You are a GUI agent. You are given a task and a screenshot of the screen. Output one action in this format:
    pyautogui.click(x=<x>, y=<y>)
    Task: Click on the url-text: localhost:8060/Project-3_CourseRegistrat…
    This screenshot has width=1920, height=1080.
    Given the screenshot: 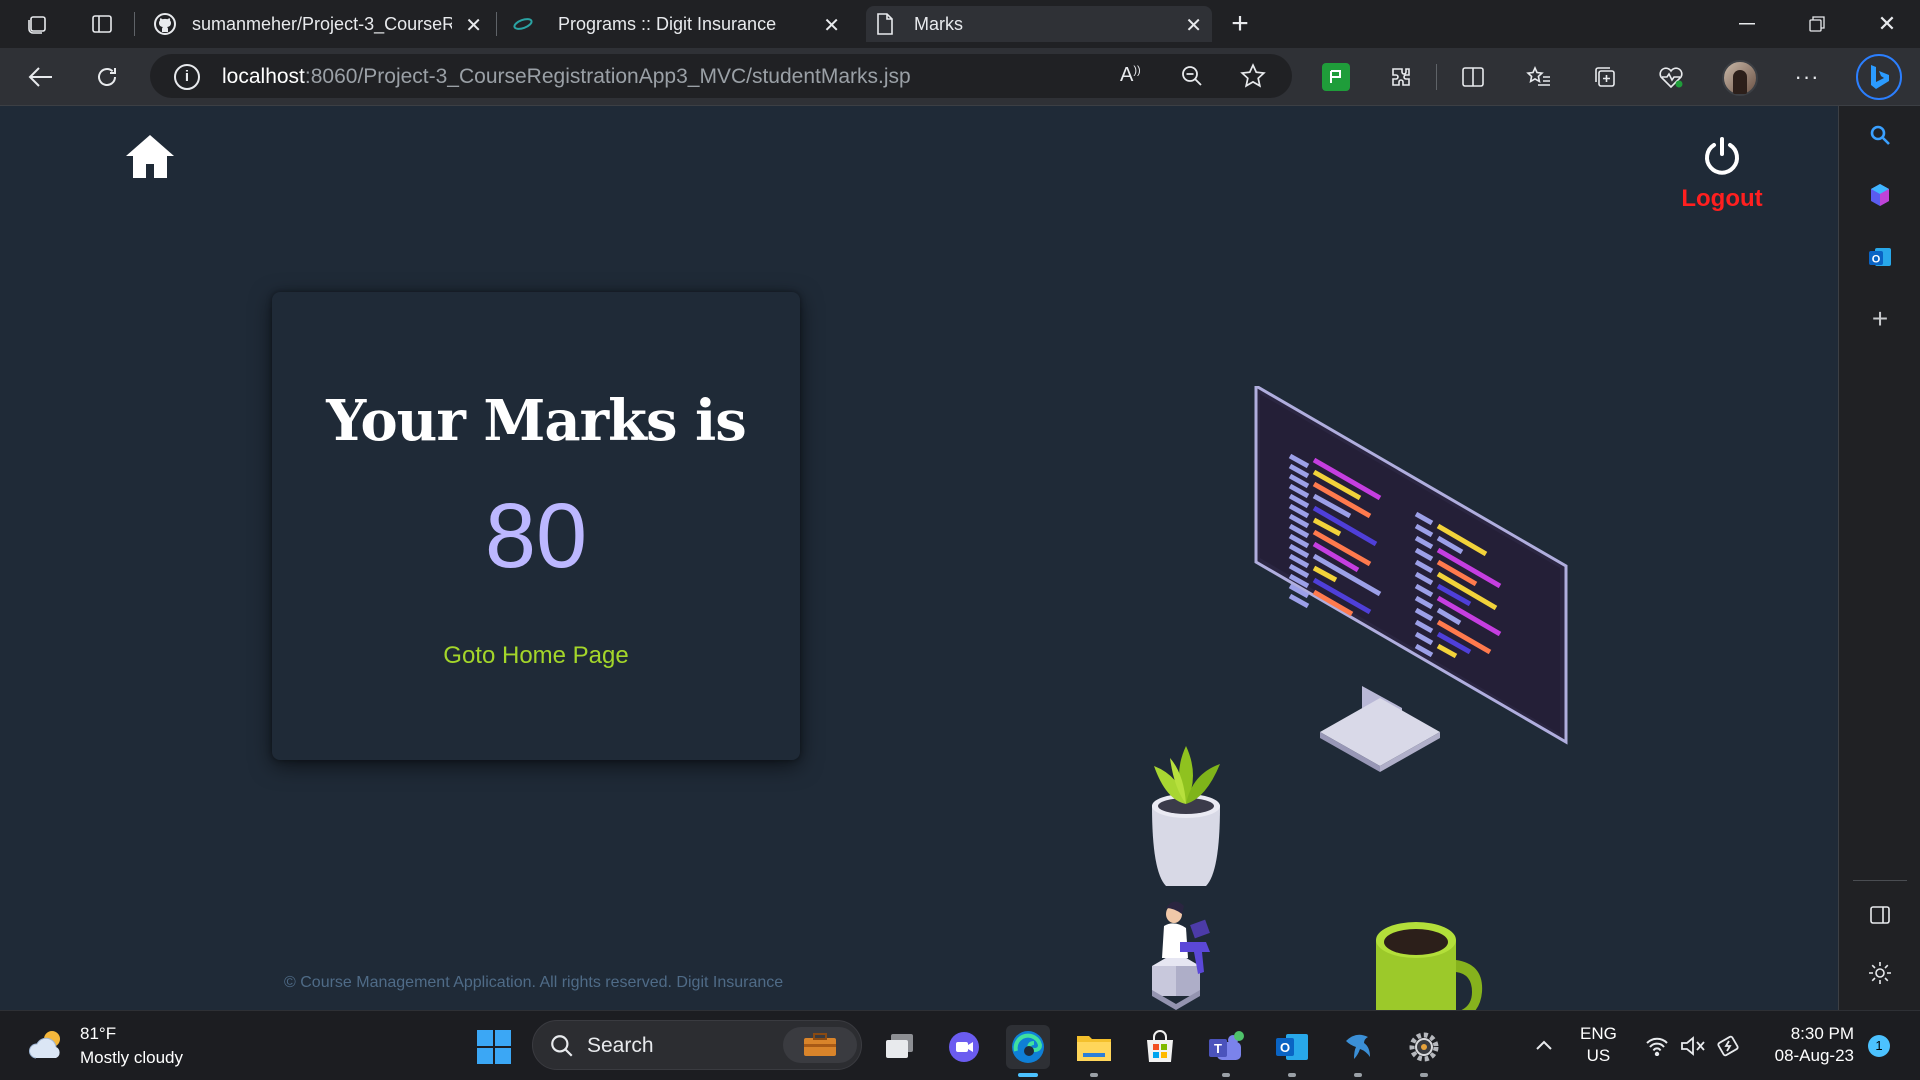 What is the action you would take?
    pyautogui.click(x=566, y=77)
    